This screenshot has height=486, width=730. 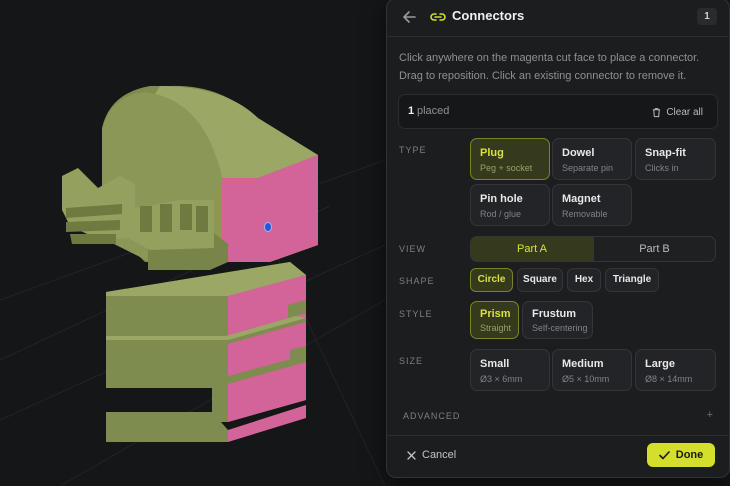 I want to click on connector-marker-icon, so click(x=268, y=227).